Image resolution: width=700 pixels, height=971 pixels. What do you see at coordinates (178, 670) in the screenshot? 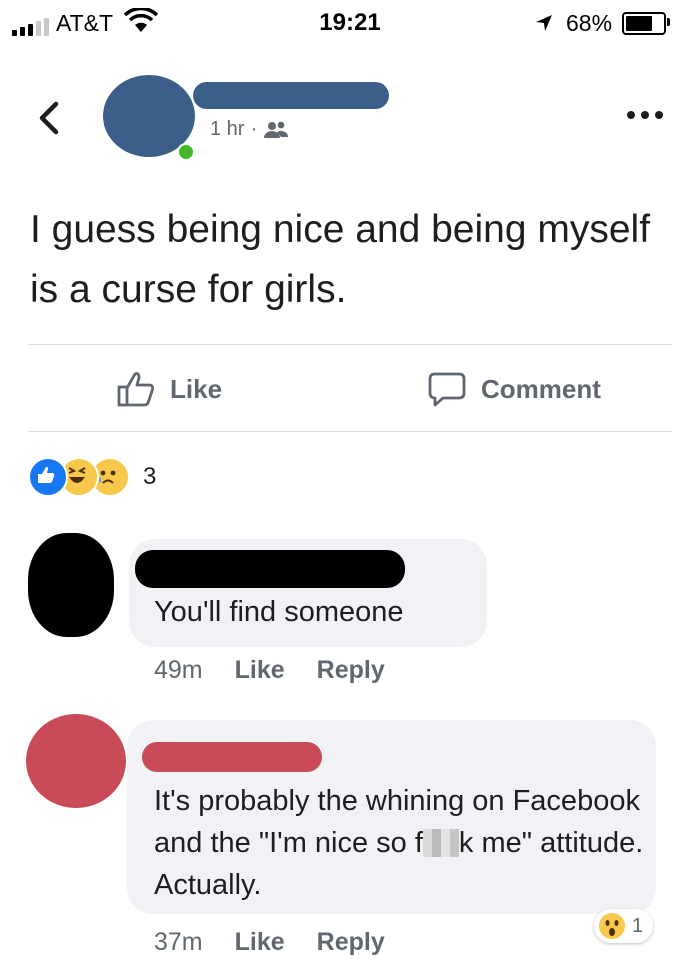
I see `comment-time: 49m` at bounding box center [178, 670].